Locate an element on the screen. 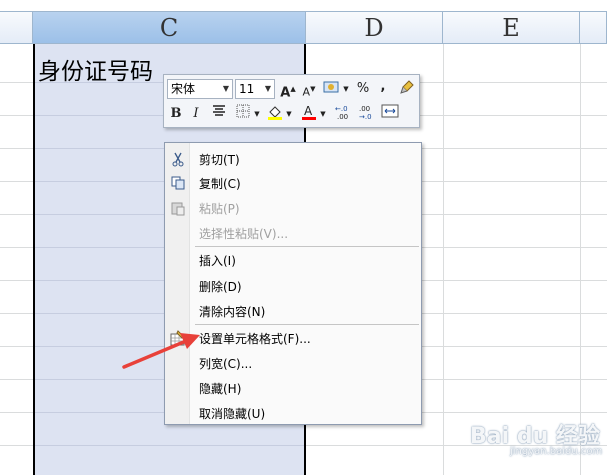 The image size is (607, 475). annotation-arrow-icon is located at coordinates (161, 351).